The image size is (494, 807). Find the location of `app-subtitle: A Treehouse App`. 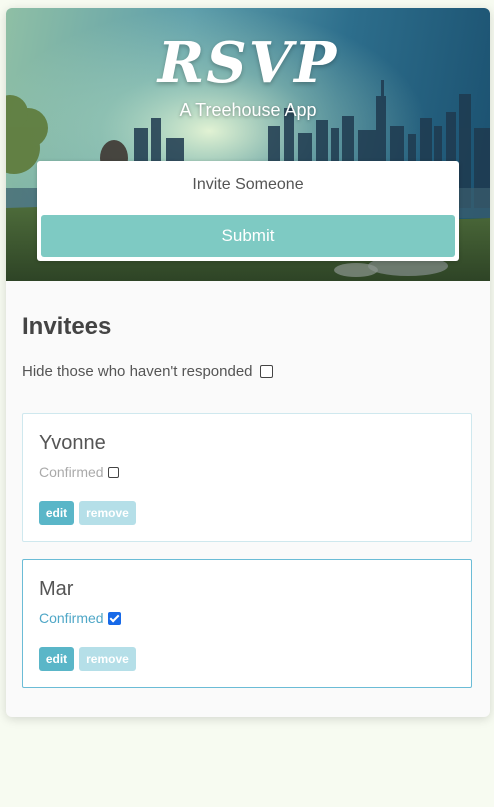

app-subtitle: A Treehouse App is located at coordinates (248, 110).